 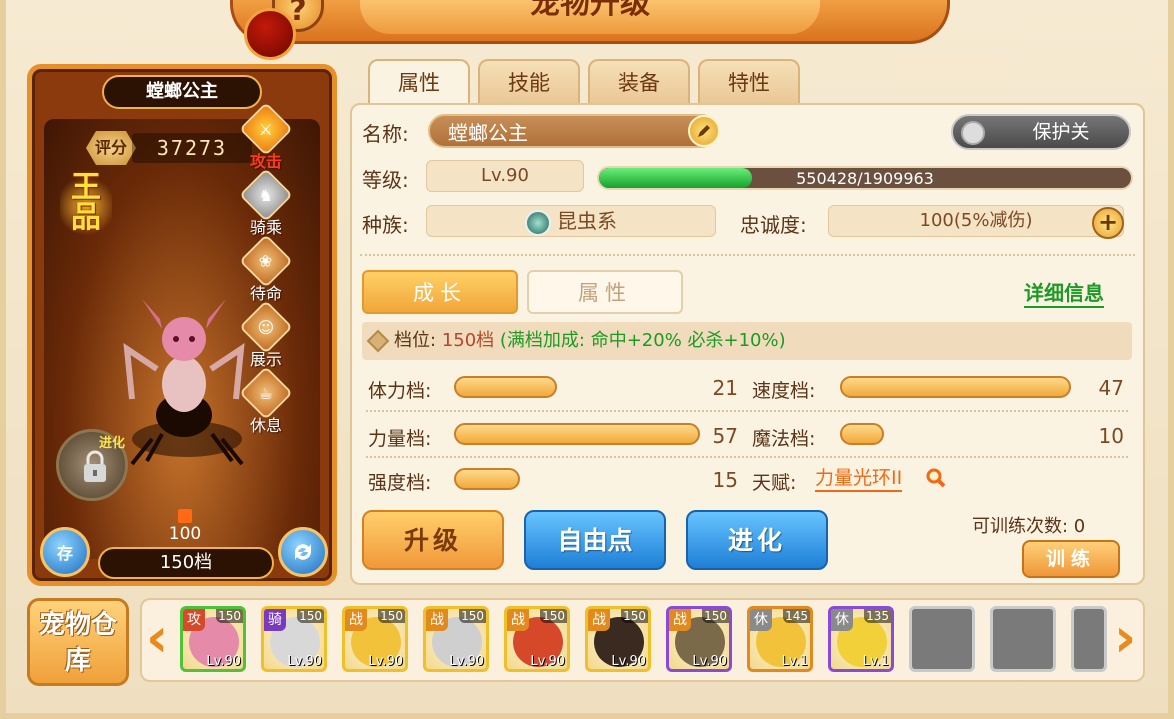 I want to click on pet-slot: 攻 150 Lv.90, so click(x=213, y=639).